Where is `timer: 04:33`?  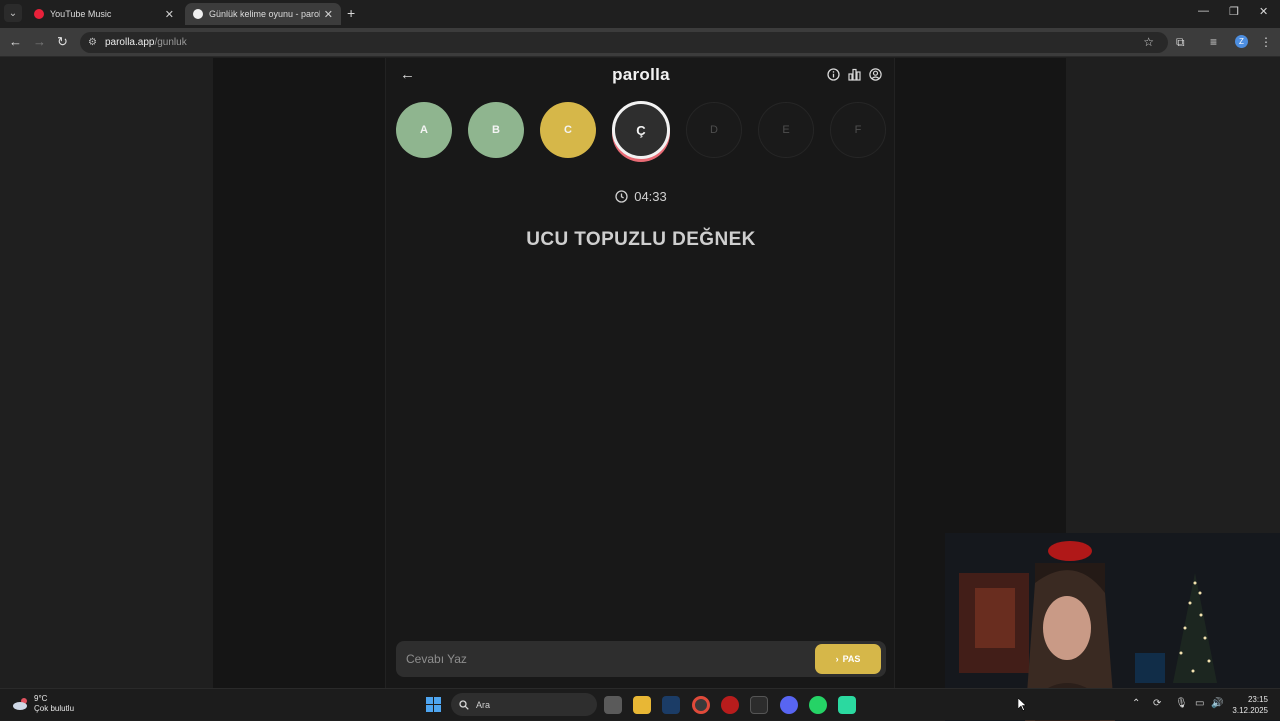 timer: 04:33 is located at coordinates (641, 196).